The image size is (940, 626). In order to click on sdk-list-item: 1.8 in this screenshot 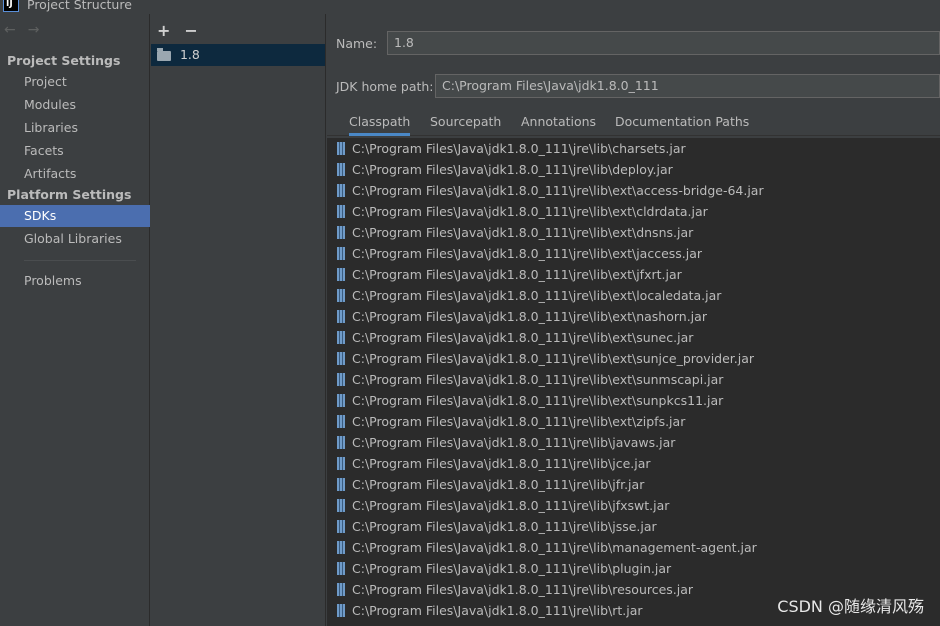, I will do `click(238, 55)`.